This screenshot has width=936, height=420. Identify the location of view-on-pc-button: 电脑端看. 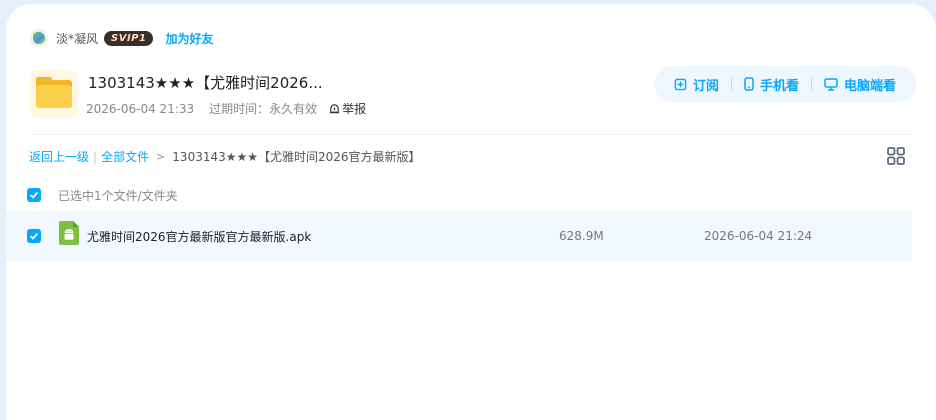
(860, 84).